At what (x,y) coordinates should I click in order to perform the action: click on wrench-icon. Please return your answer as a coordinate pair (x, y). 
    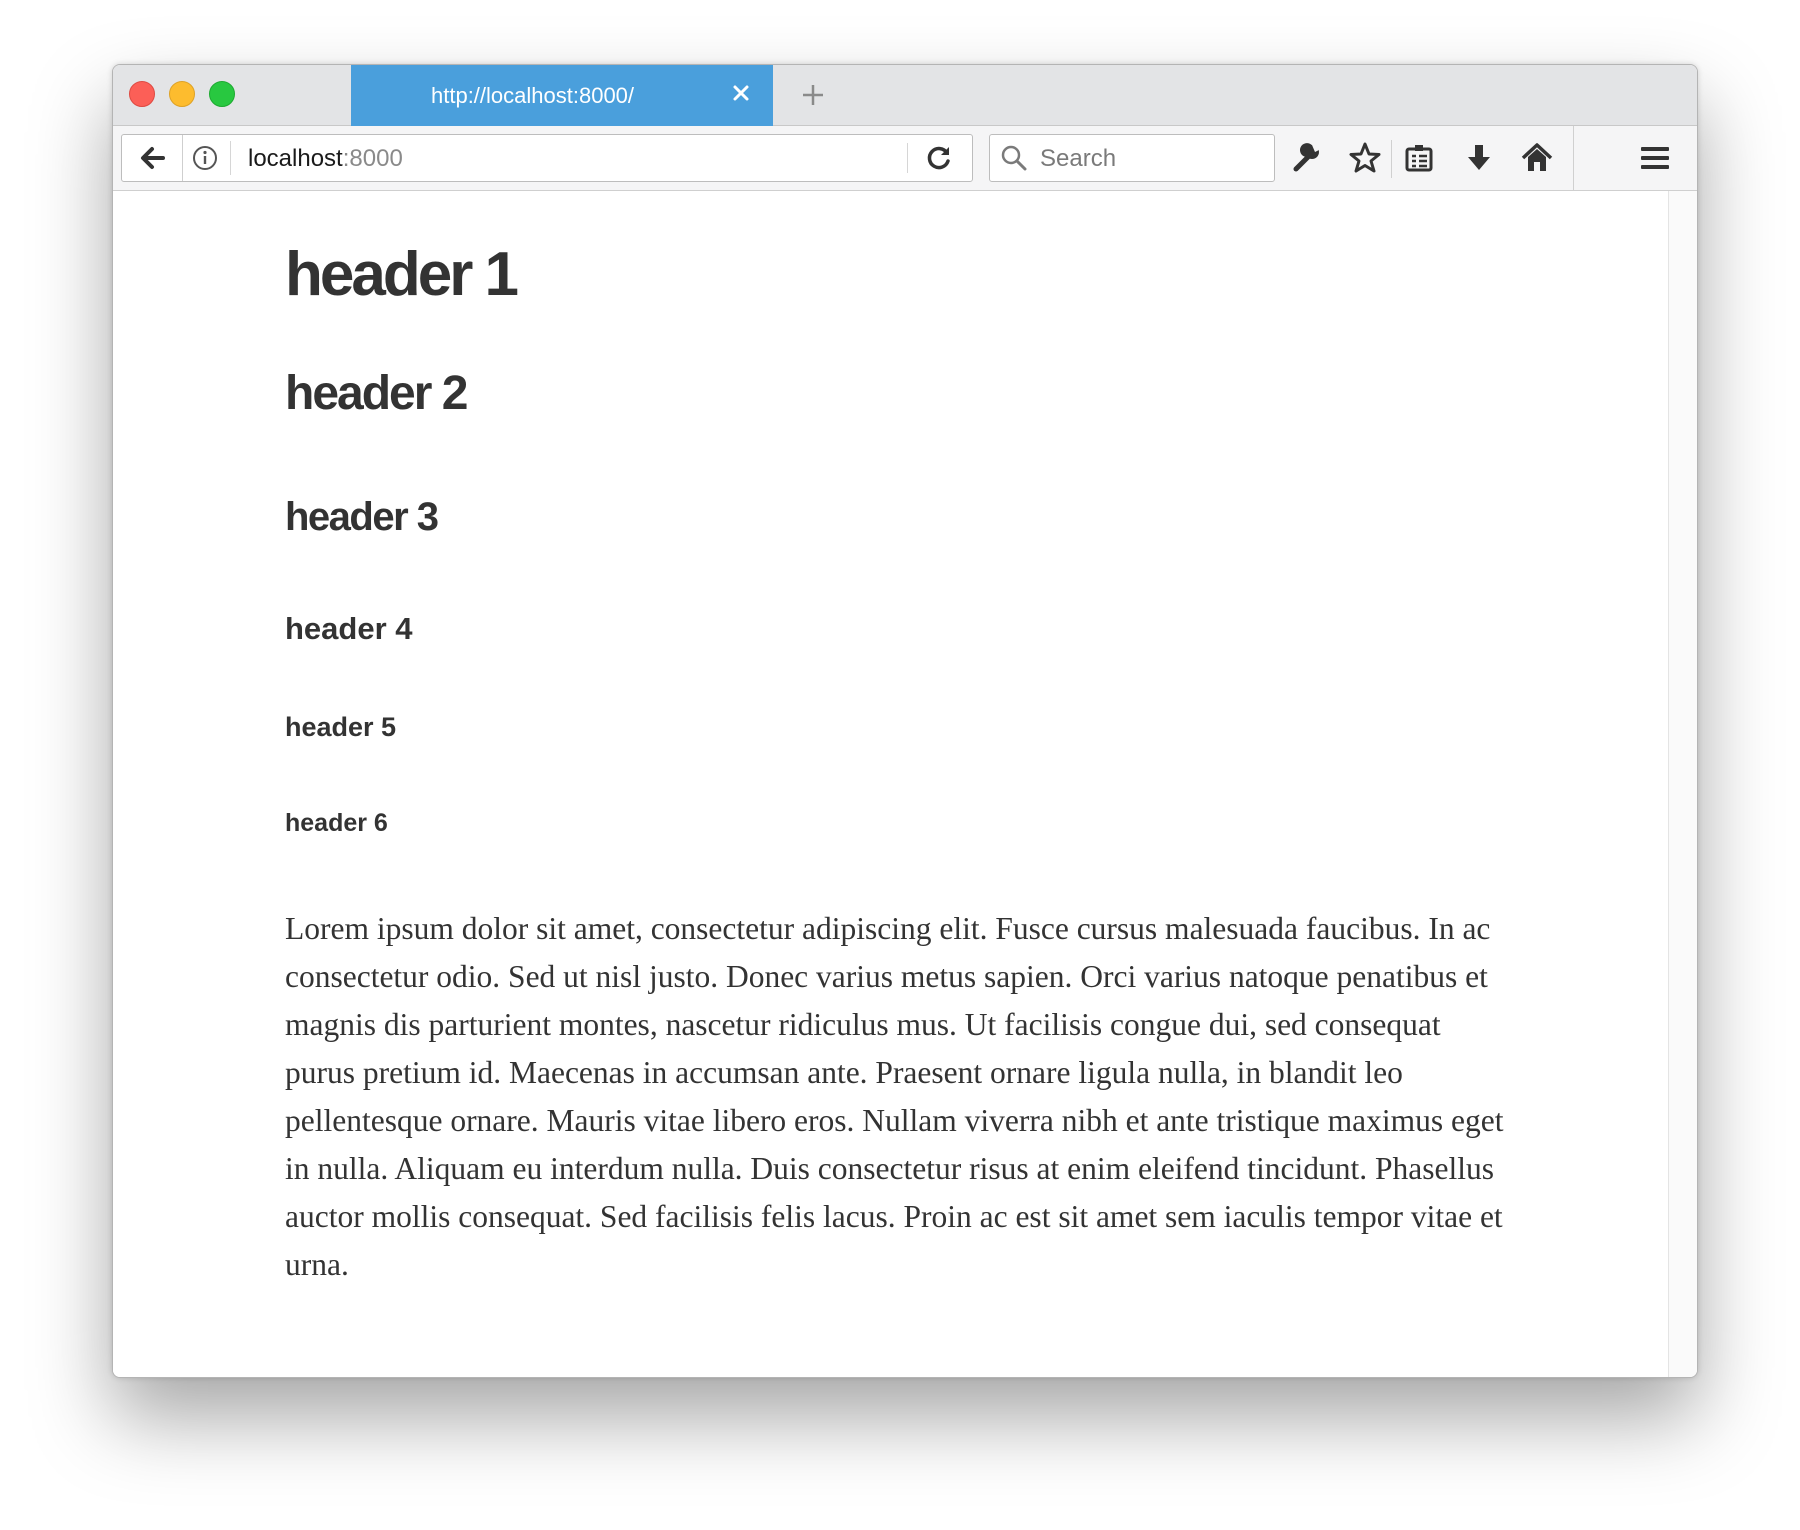
    Looking at the image, I should click on (1306, 157).